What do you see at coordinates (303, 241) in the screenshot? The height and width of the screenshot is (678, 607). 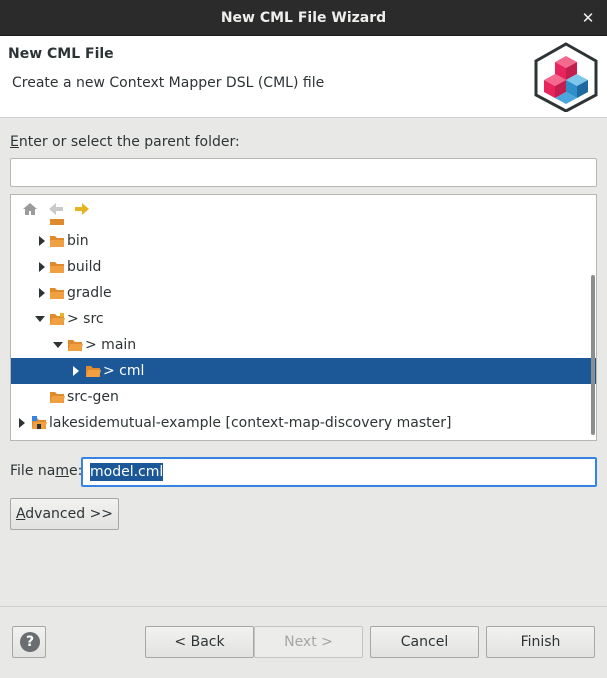 I see `tree-item-bin: bin` at bounding box center [303, 241].